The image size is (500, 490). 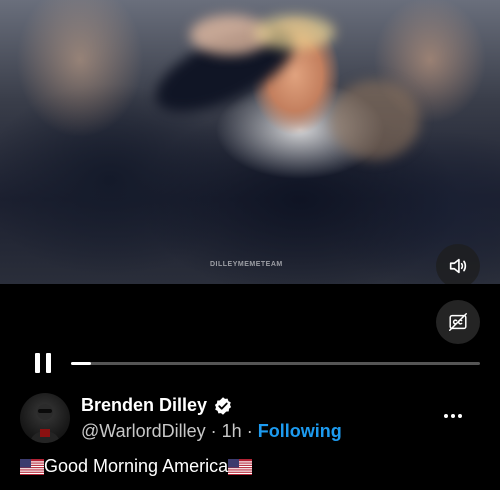 I want to click on volume-button, so click(x=458, y=264).